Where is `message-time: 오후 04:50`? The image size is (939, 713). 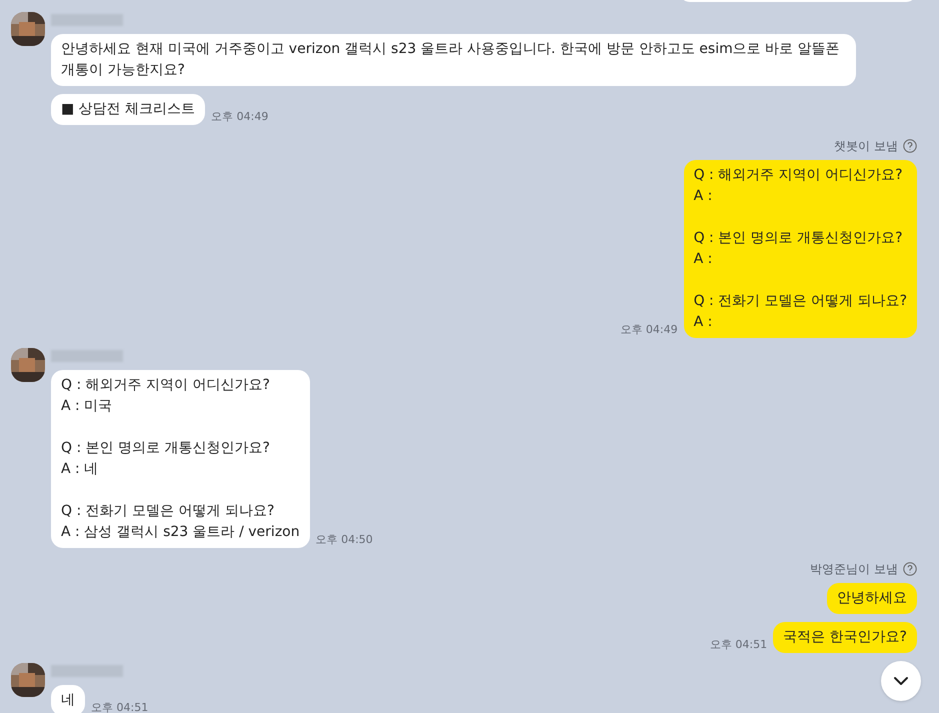
message-time: 오후 04:50 is located at coordinates (344, 540).